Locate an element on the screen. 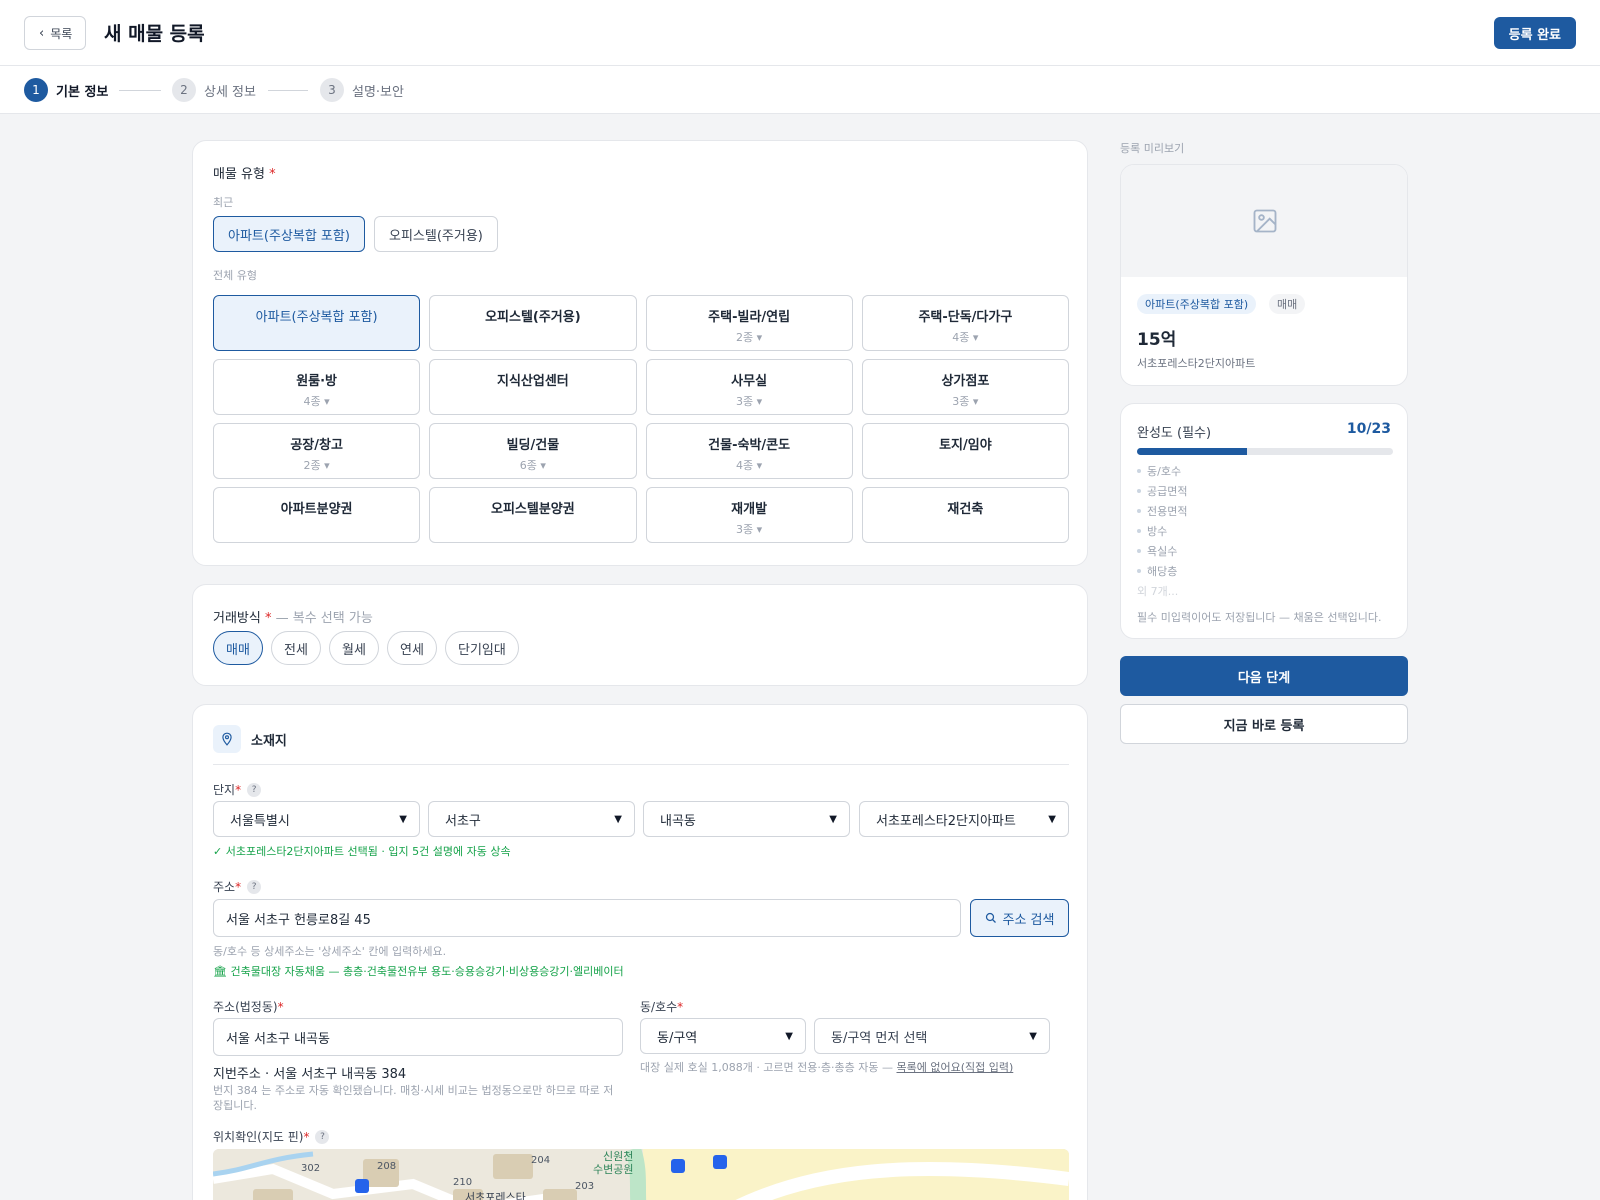 This screenshot has height=1200, width=1600. recent-type-apartment: 아파트(주상복합 포함) is located at coordinates (289, 234).